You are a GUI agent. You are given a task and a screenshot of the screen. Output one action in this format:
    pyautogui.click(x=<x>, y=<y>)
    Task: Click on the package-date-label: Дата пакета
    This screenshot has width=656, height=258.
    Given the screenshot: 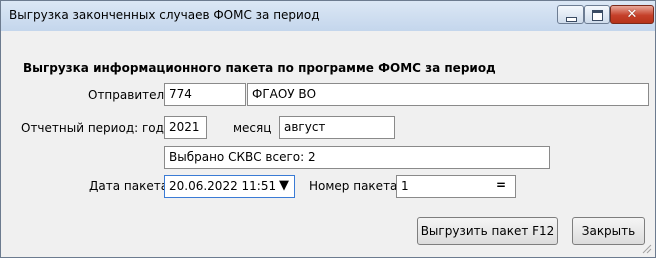 What is the action you would take?
    pyautogui.click(x=129, y=186)
    